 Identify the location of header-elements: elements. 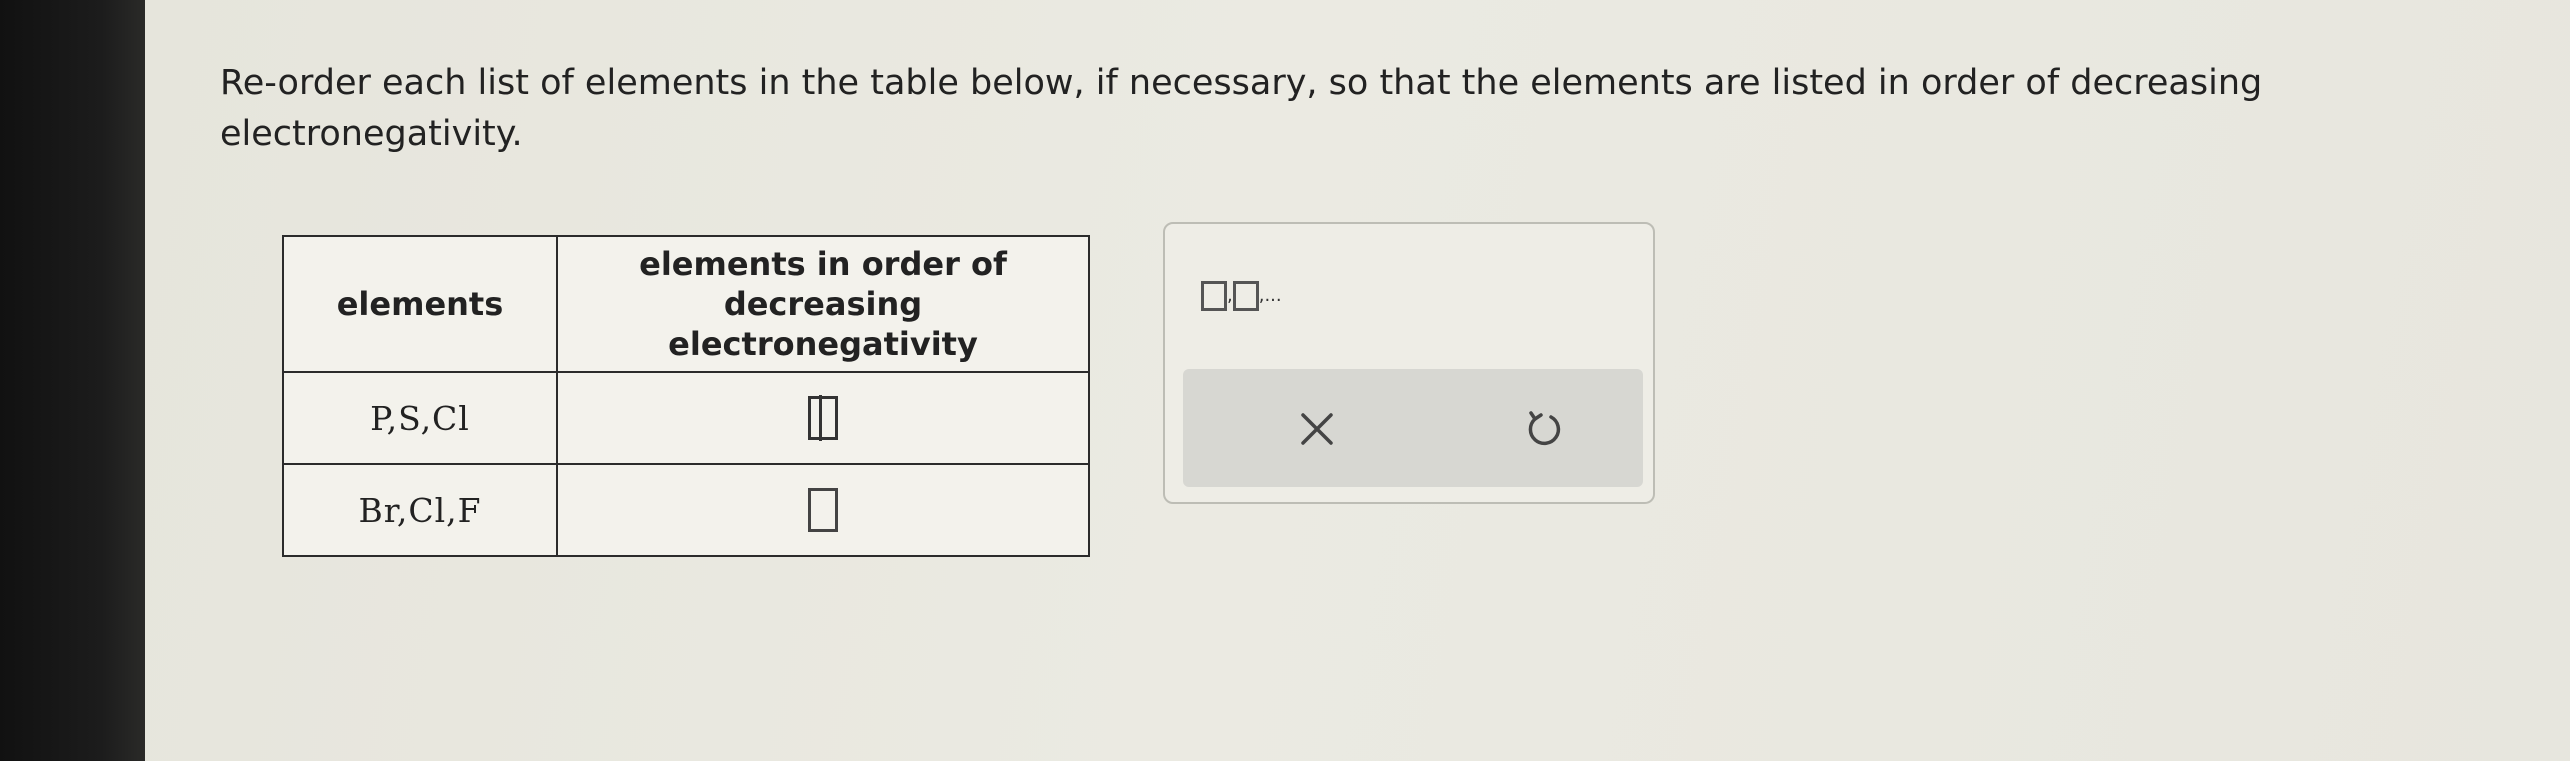
(420, 304).